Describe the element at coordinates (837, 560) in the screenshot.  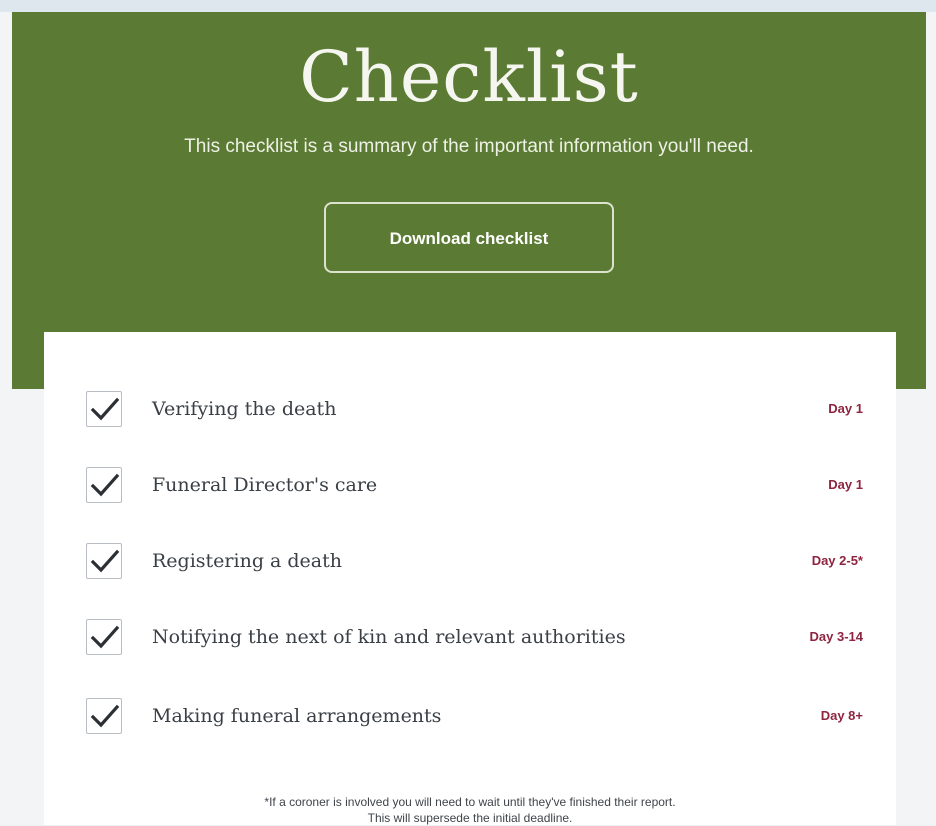
I see `checklist-item-day: Day 2-5*` at that location.